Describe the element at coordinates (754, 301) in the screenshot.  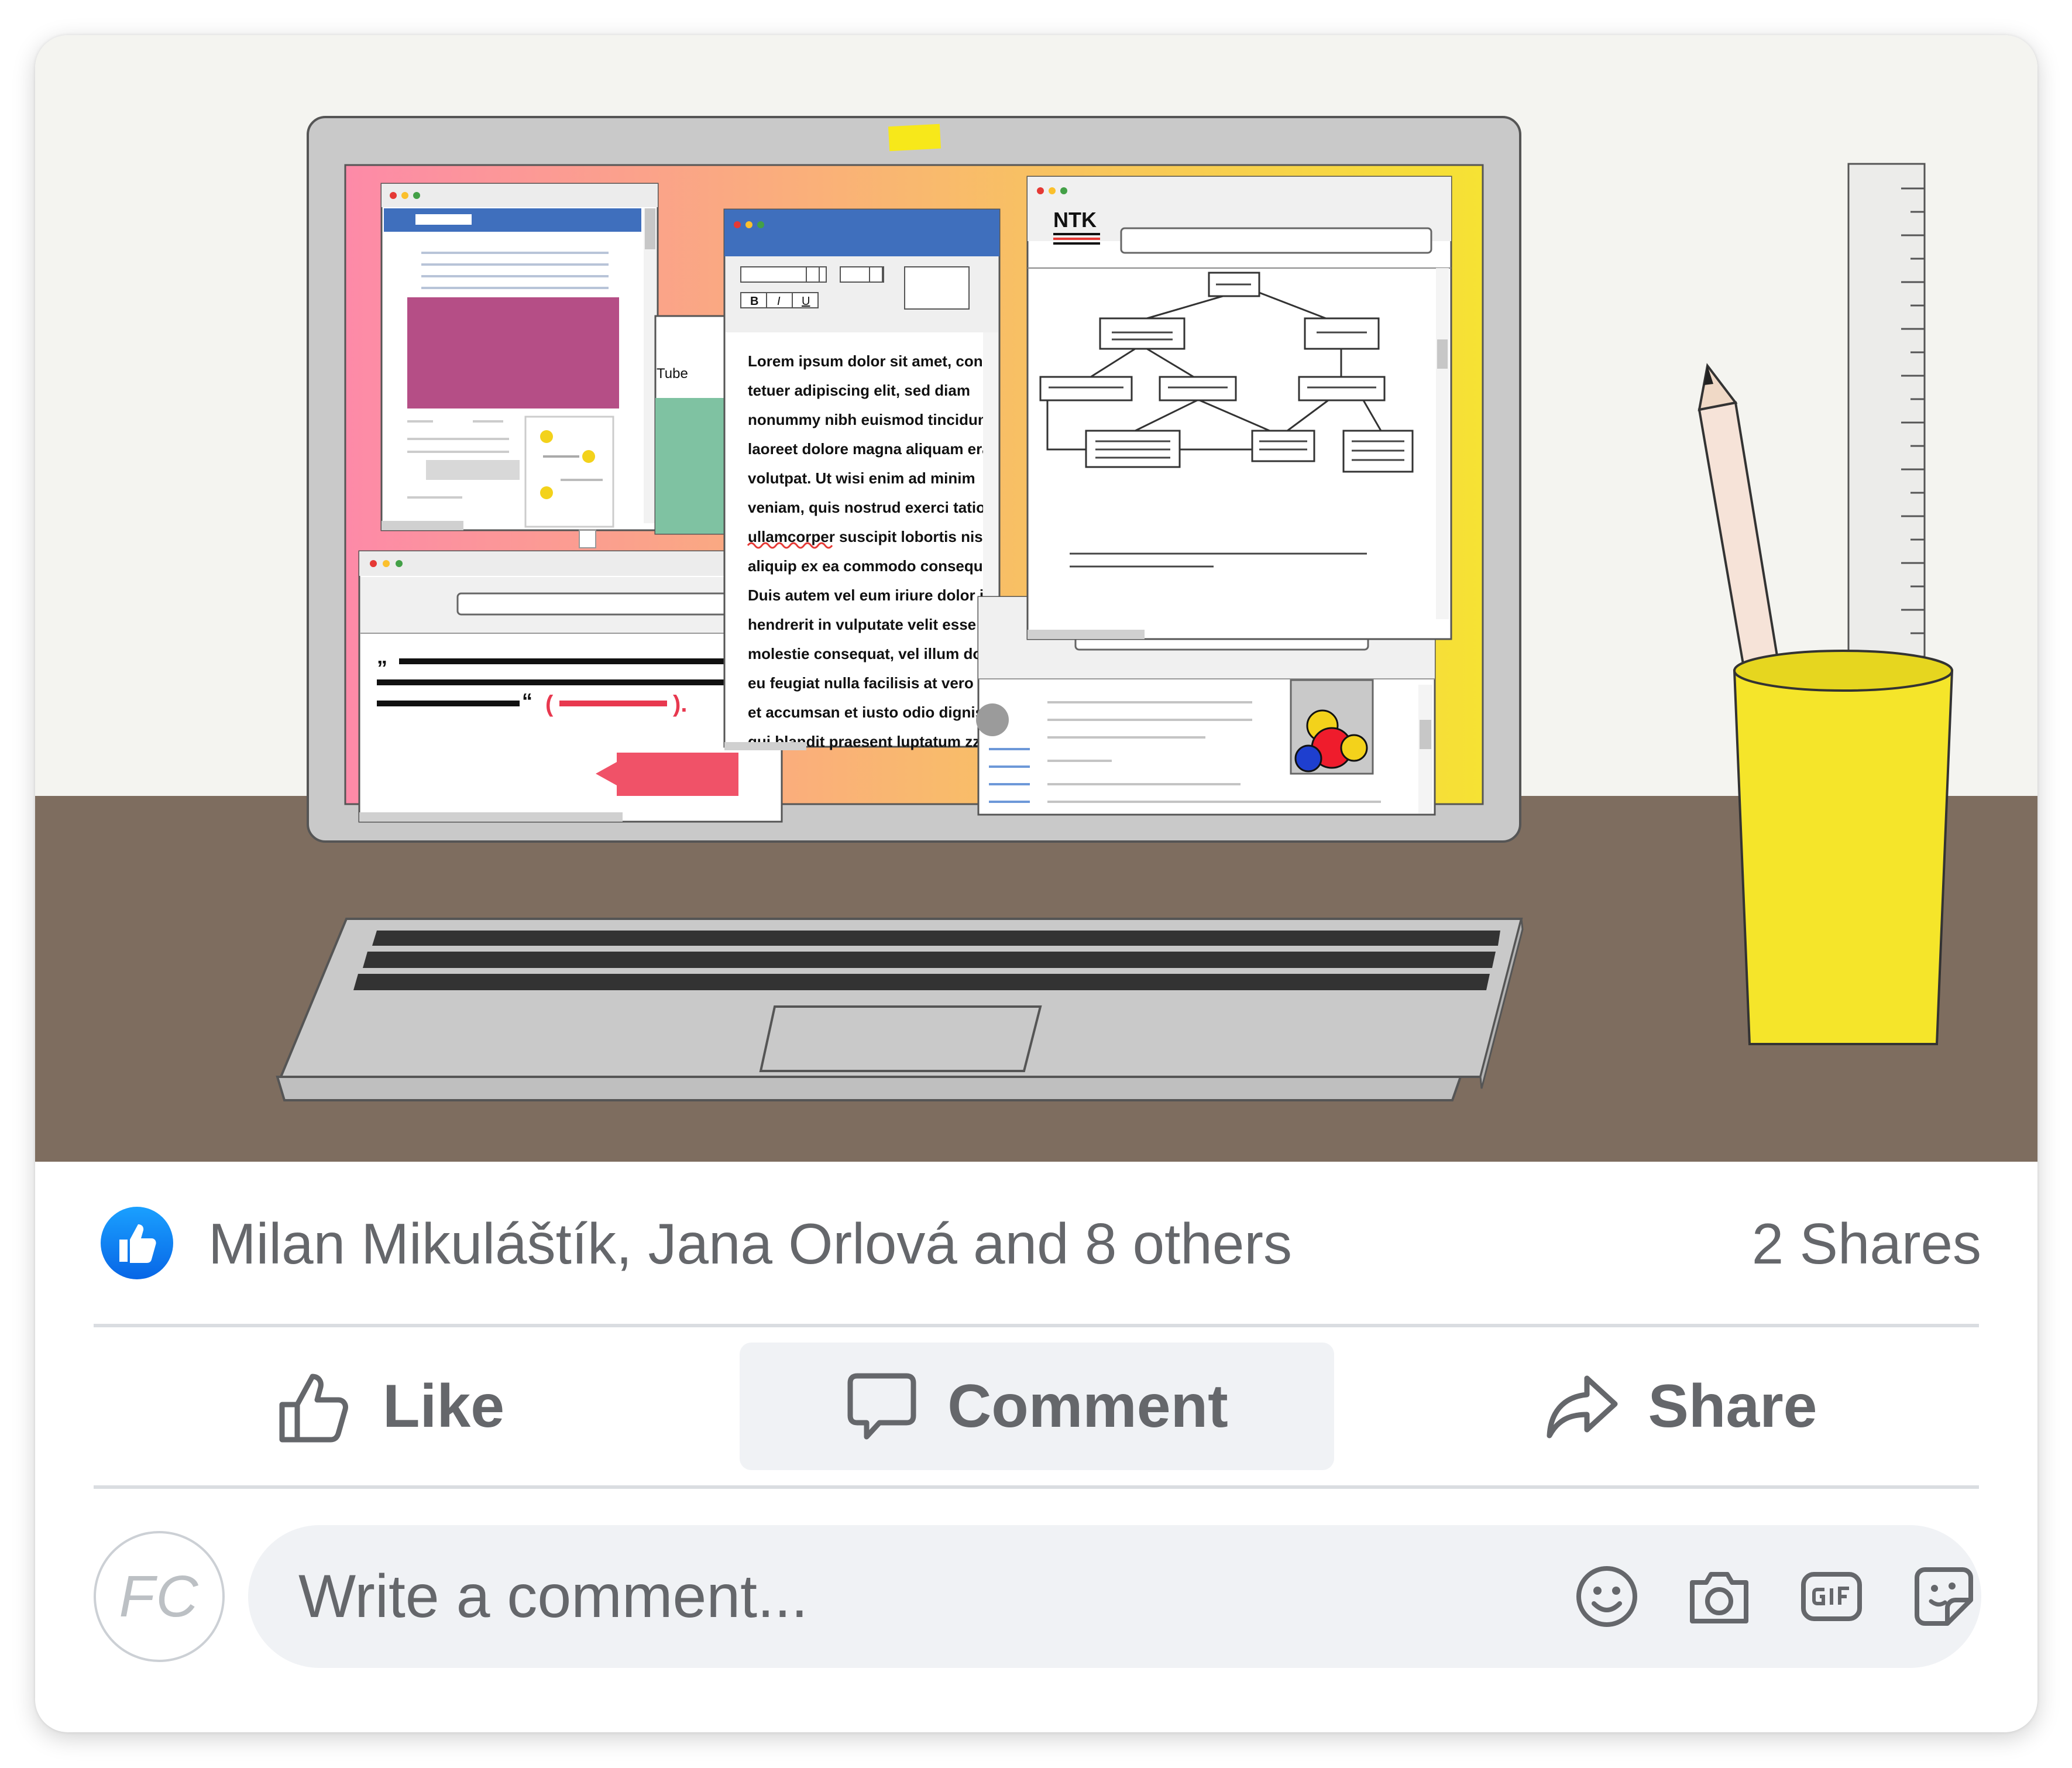
I see `bold-button: B` at that location.